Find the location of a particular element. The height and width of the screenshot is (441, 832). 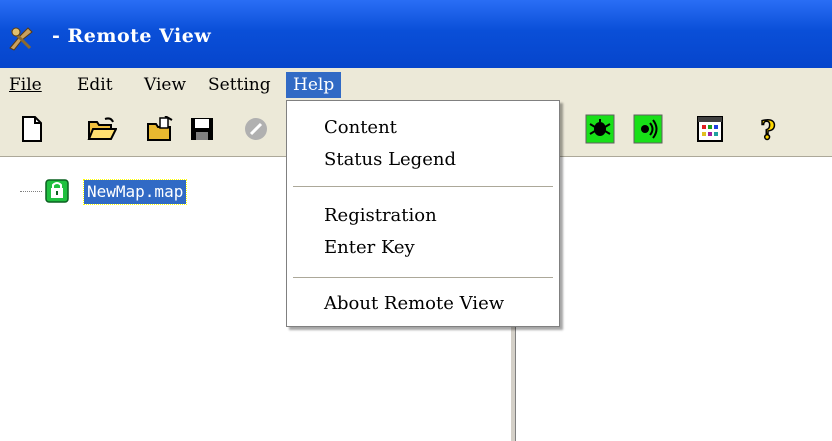

new-document-icon is located at coordinates (32, 129).